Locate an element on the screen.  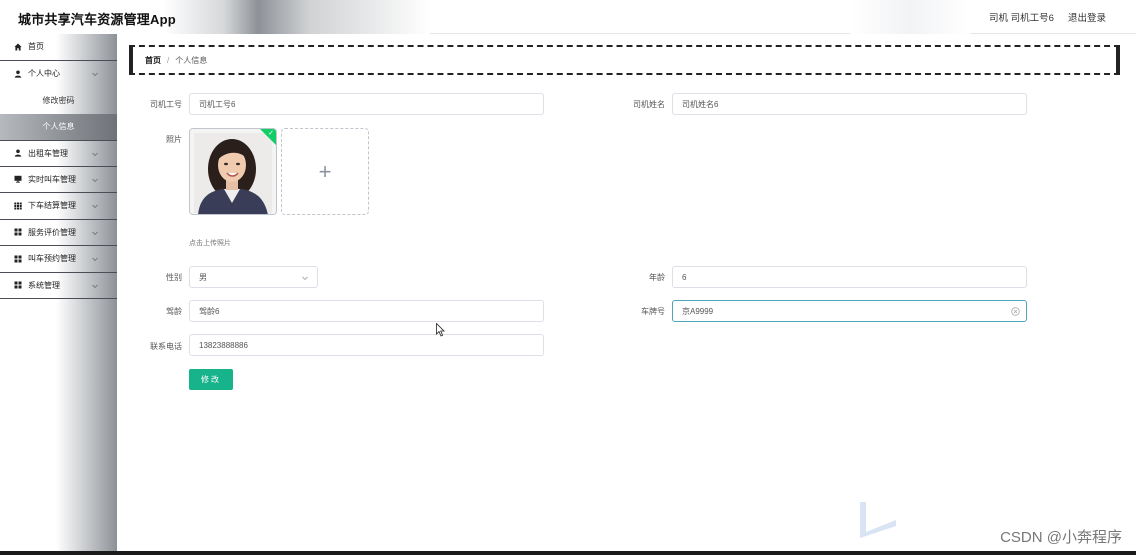
plate-input: 京A9999 is located at coordinates (849, 311).